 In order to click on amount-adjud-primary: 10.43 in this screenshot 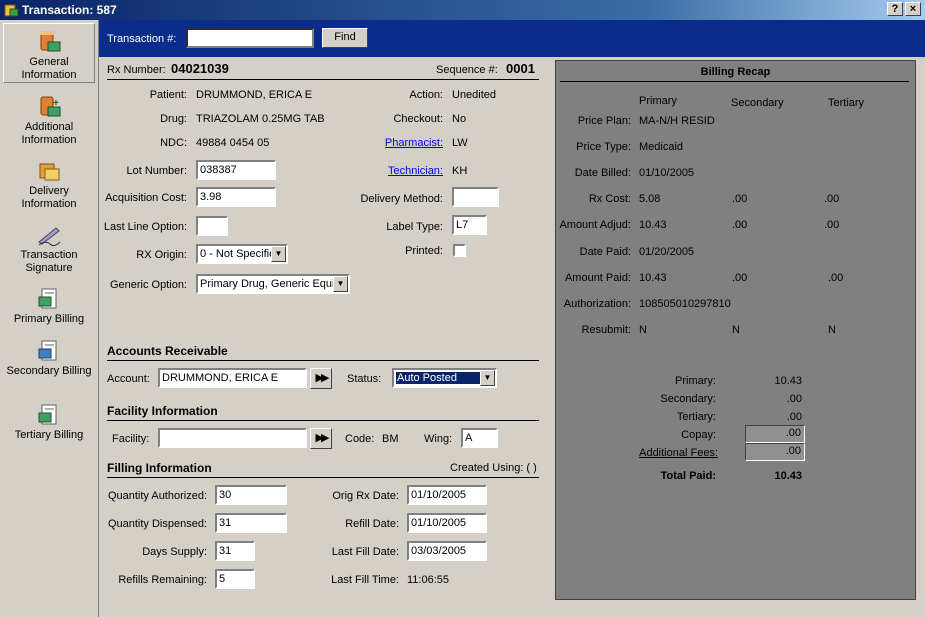, I will do `click(653, 225)`.